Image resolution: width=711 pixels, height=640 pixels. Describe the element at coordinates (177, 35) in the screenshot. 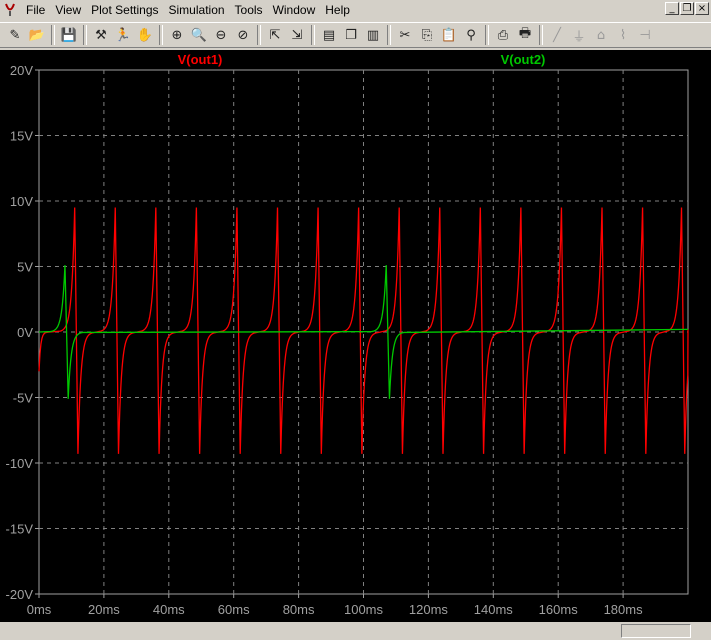

I see `zoom-area-icon: ⊕` at that location.